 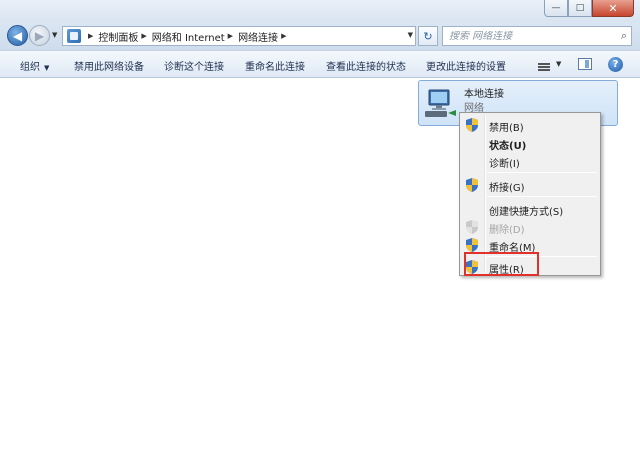 I want to click on address-bar: ▶ 控制面板 ▶ 网络和 Internet ▶ 网络连接 ▶ ▼, so click(x=239, y=36).